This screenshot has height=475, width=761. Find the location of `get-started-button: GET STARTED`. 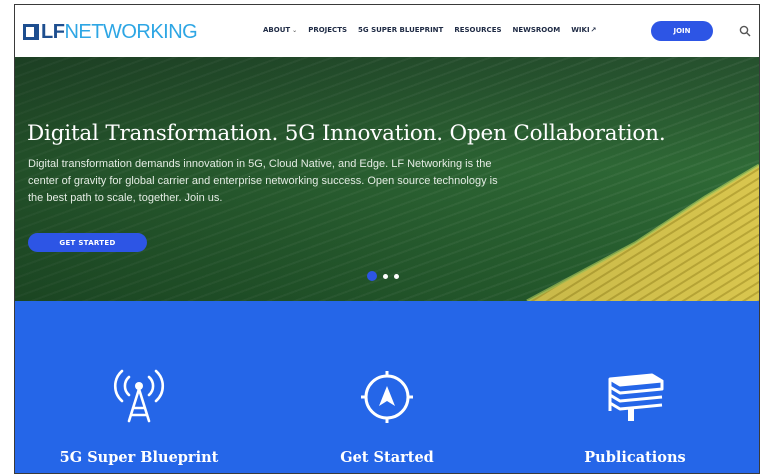

get-started-button: GET STARTED is located at coordinates (87, 242).